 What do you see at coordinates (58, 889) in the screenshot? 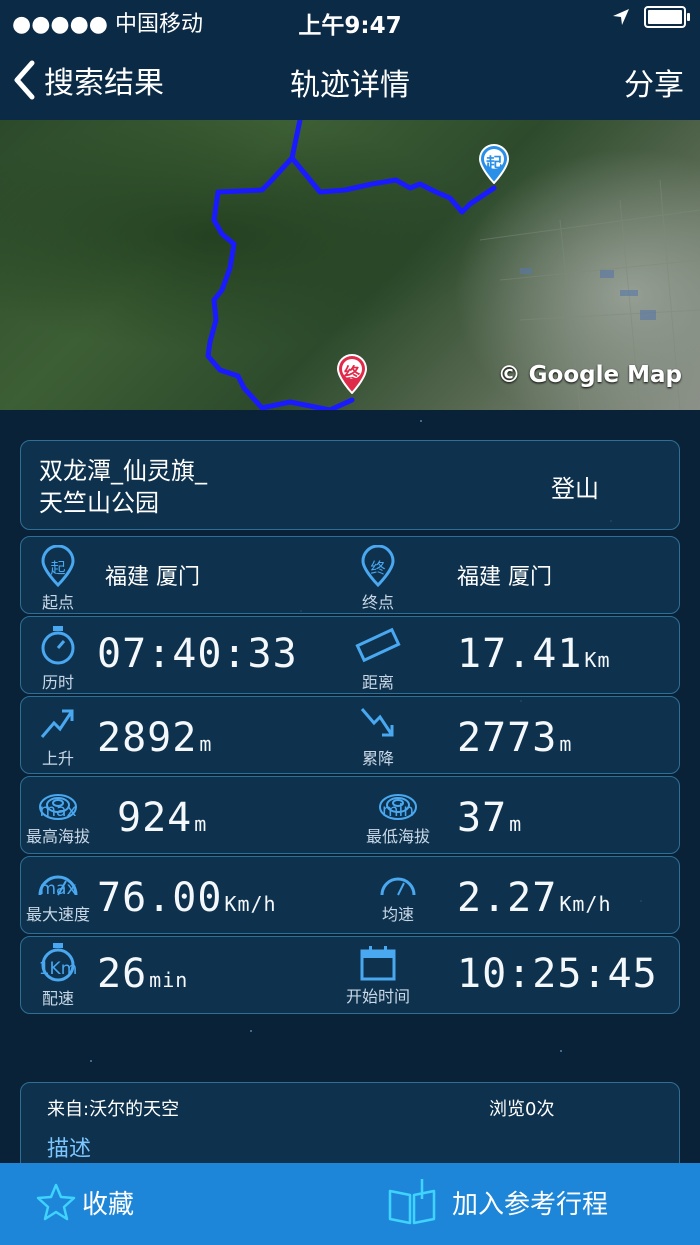
I see `max-speed-icon-text: max` at bounding box center [58, 889].